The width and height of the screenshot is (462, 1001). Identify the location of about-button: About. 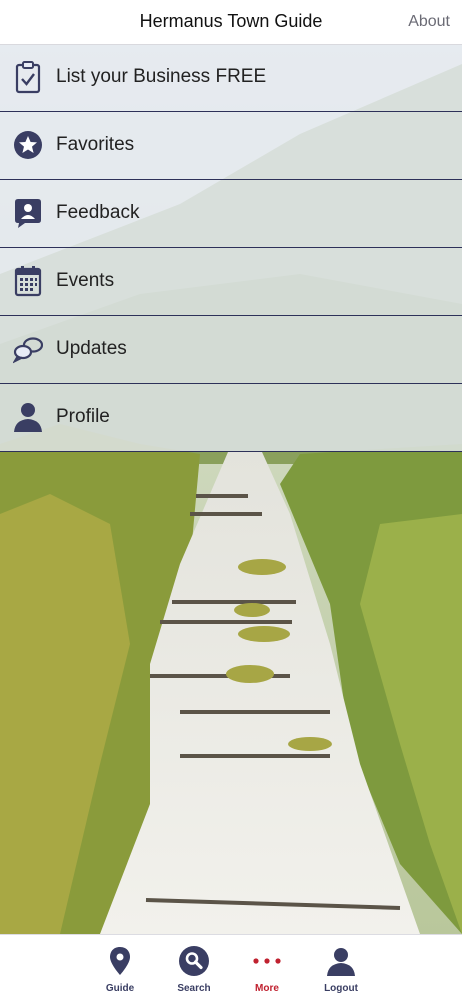
(429, 22).